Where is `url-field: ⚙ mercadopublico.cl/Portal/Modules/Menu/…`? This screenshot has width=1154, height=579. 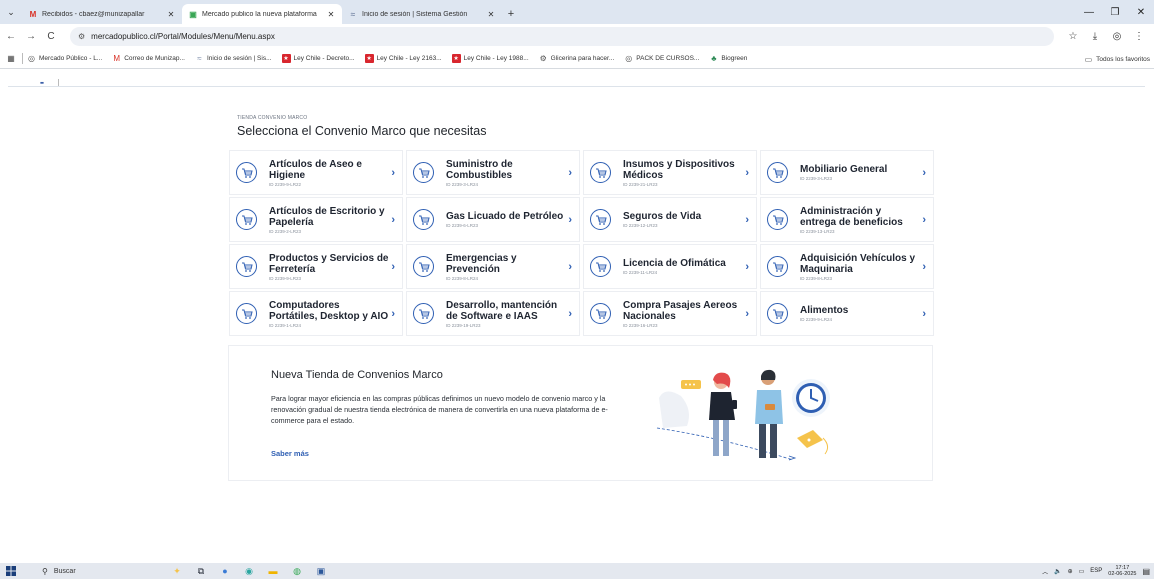 url-field: ⚙ mercadopublico.cl/Portal/Modules/Menu/… is located at coordinates (562, 36).